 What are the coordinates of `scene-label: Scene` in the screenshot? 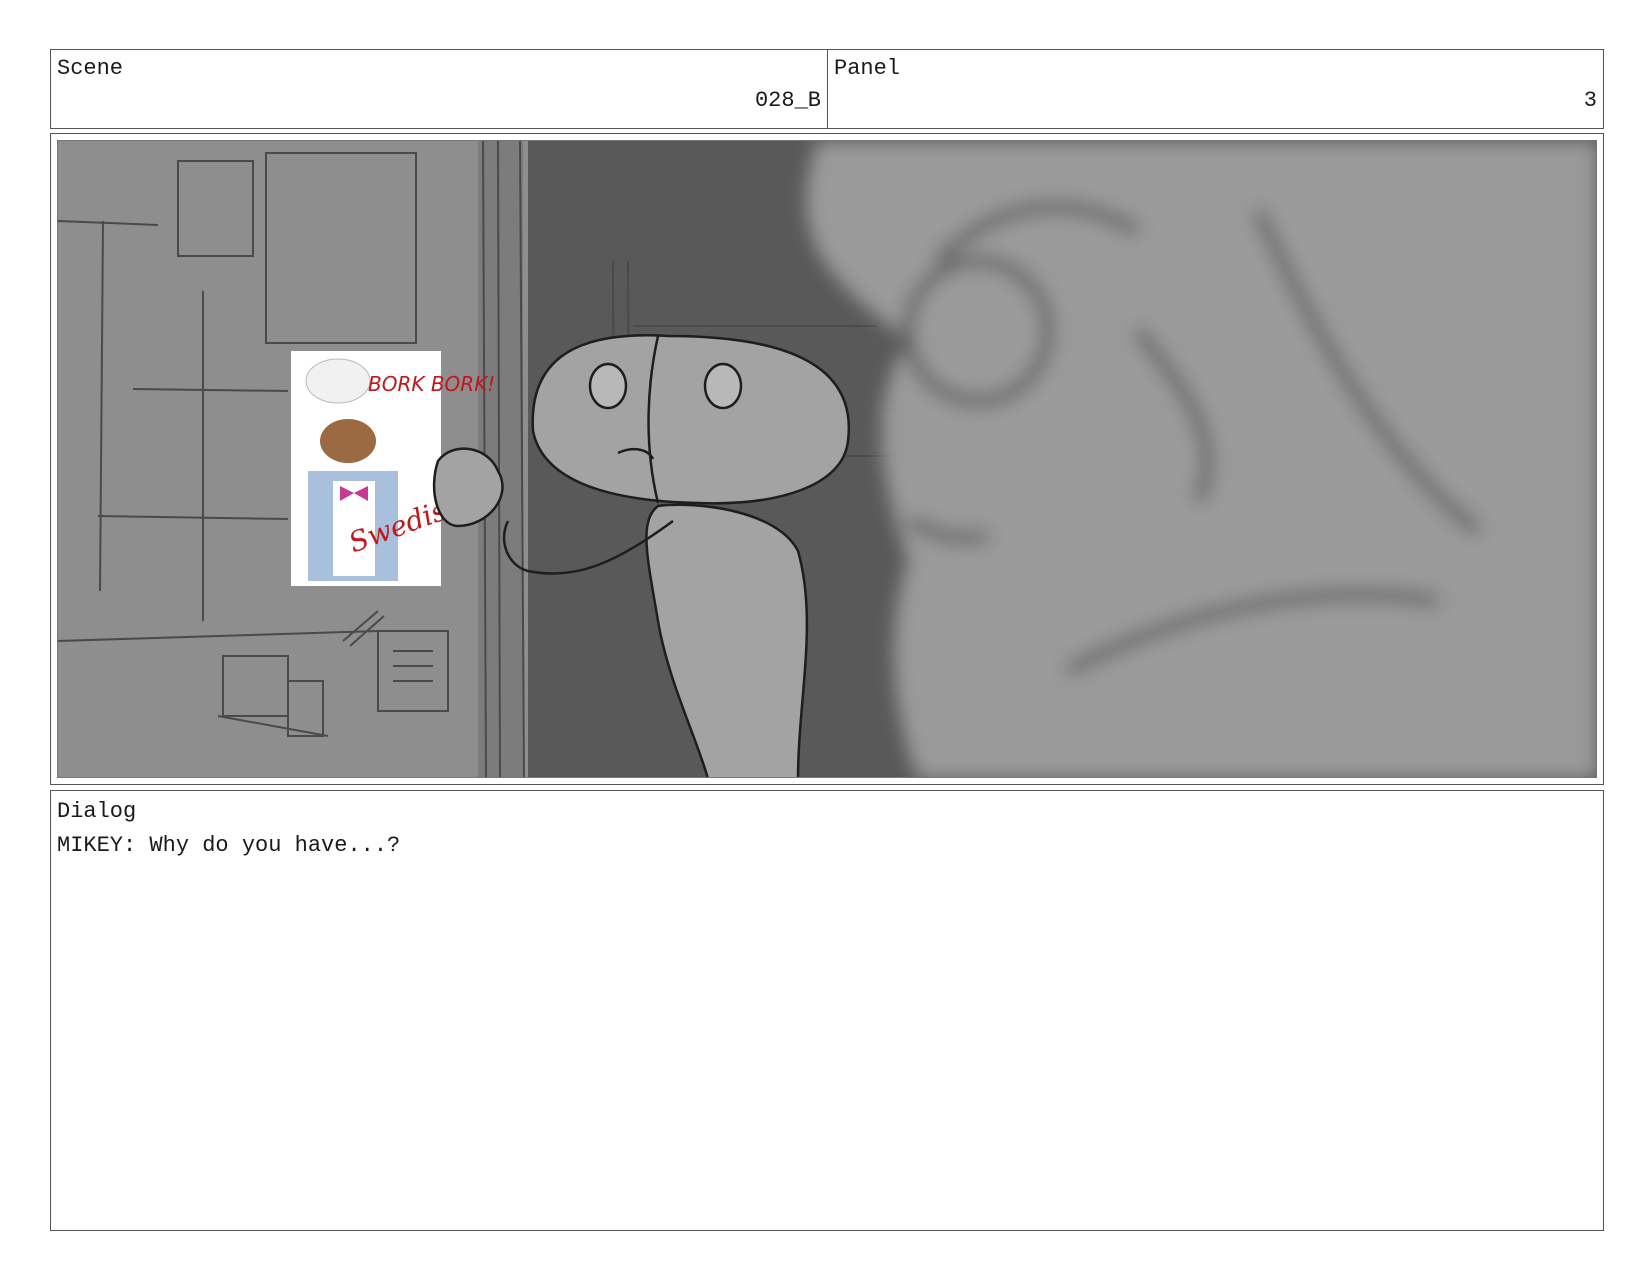 It's located at (90, 68).